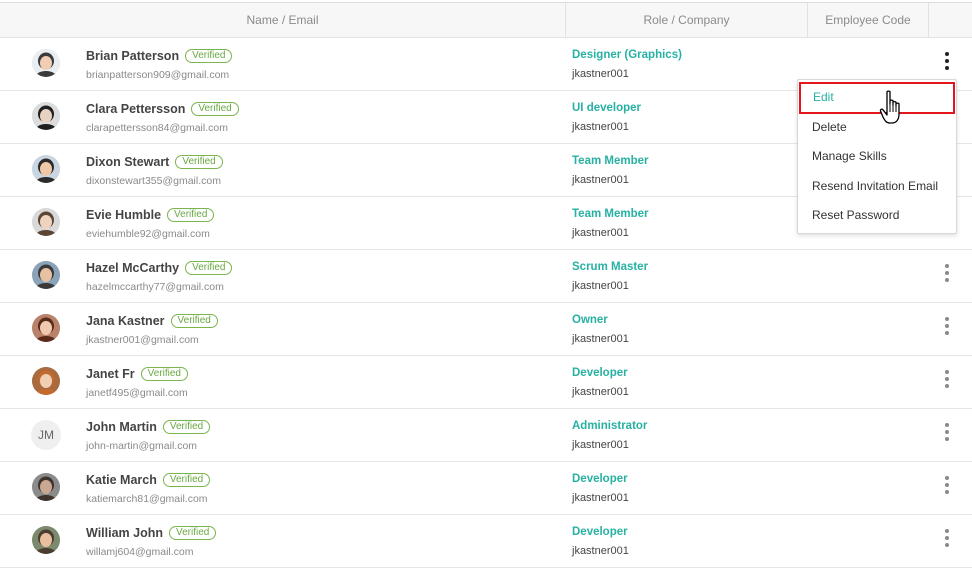 This screenshot has width=972, height=584. What do you see at coordinates (877, 98) in the screenshot?
I see `menu-item-edit: Edit` at bounding box center [877, 98].